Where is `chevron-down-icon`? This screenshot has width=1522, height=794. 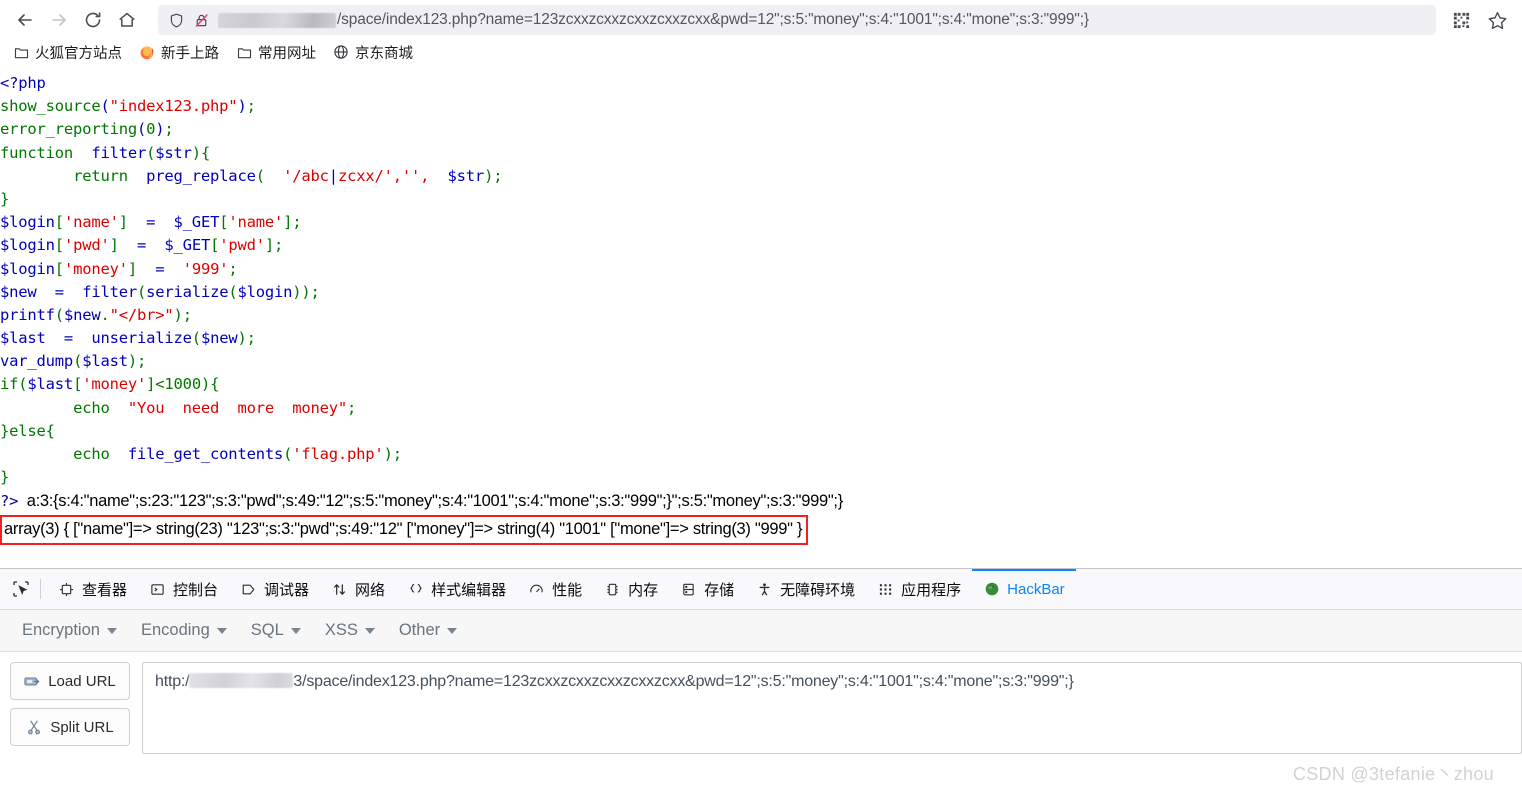
chevron-down-icon is located at coordinates (369, 630).